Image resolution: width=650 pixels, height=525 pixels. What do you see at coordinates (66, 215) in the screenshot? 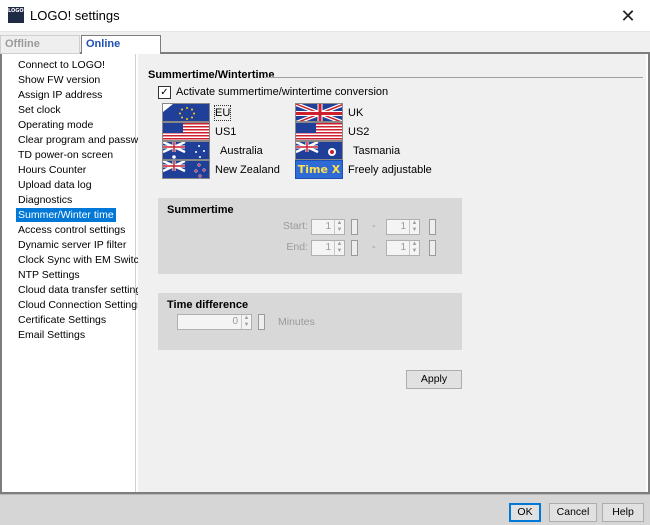
I see `sidebar-item-summer-winter: Summer/Winter time` at bounding box center [66, 215].